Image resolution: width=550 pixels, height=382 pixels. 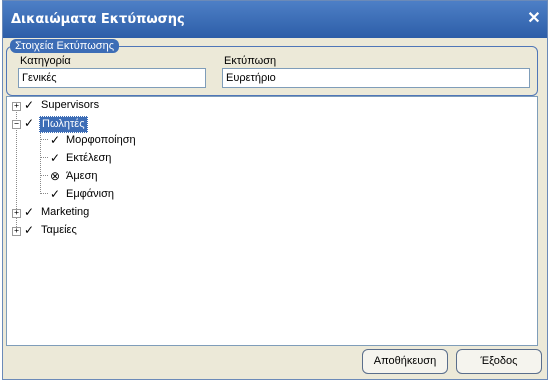 What do you see at coordinates (82, 176) in the screenshot?
I see `tree-item-direct: Άμεση` at bounding box center [82, 176].